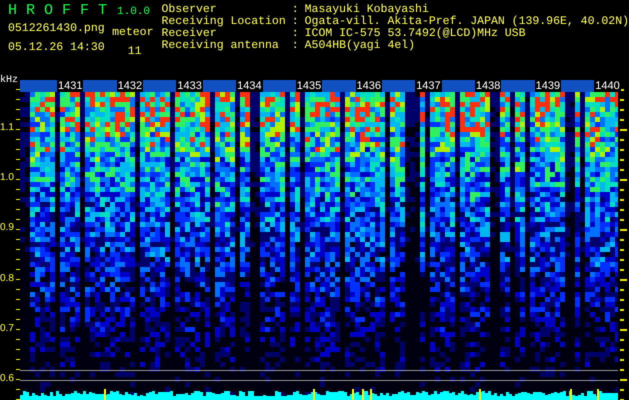  I want to click on axis-label: 1.1, so click(7, 127).